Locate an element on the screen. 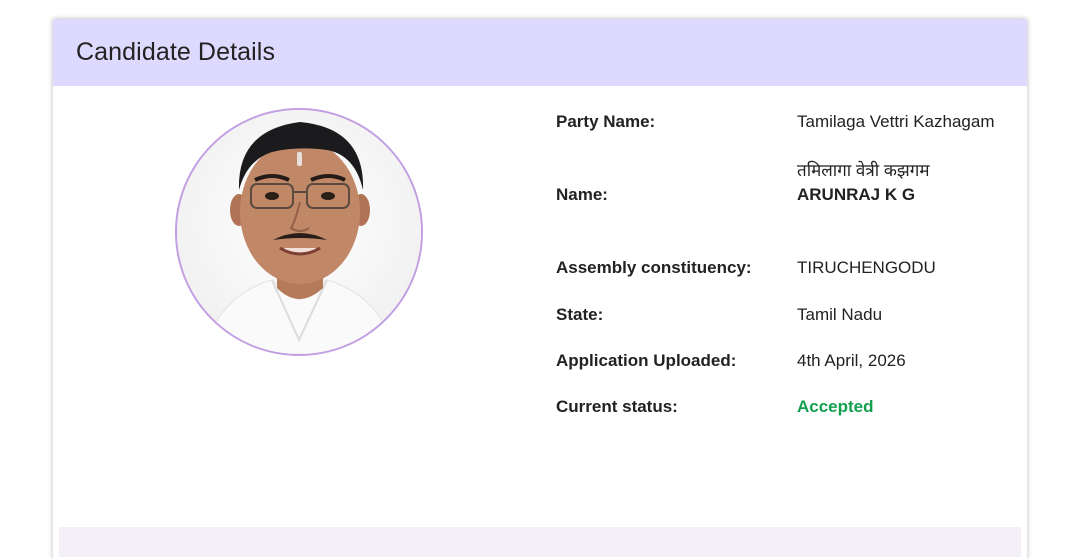 The width and height of the screenshot is (1080, 559). state-value: Tamil Nadu is located at coordinates (840, 314).